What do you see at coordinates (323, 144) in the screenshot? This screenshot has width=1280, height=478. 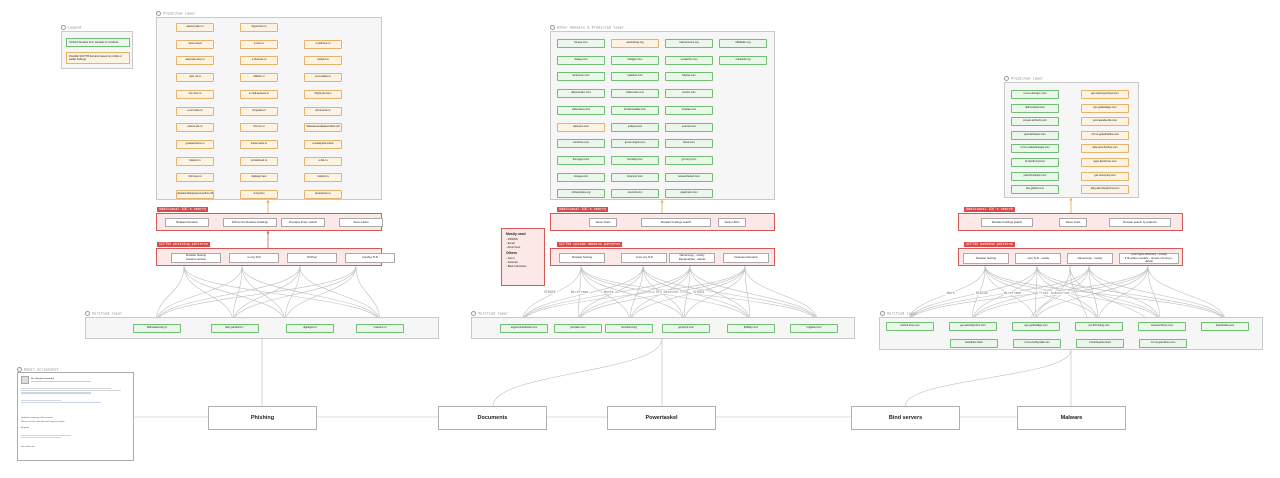 I see `domain-item: e-rkeafpeds.online` at bounding box center [323, 144].